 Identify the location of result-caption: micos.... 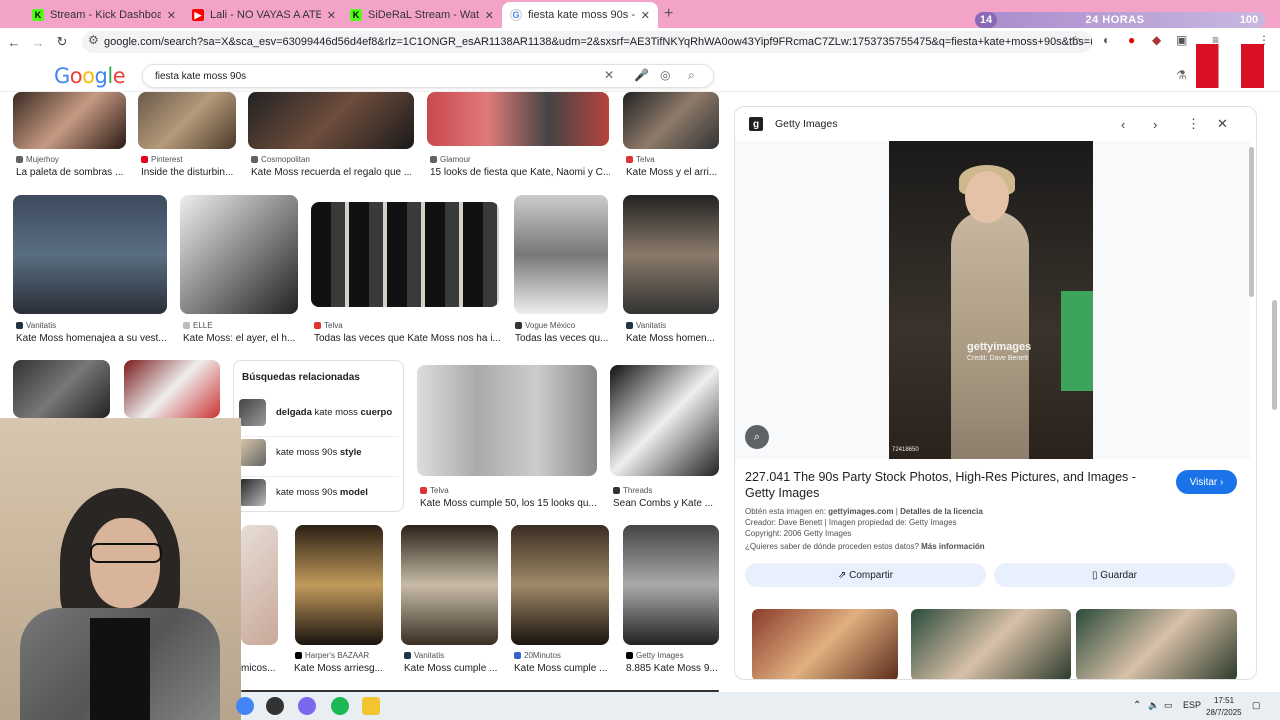
(261, 668).